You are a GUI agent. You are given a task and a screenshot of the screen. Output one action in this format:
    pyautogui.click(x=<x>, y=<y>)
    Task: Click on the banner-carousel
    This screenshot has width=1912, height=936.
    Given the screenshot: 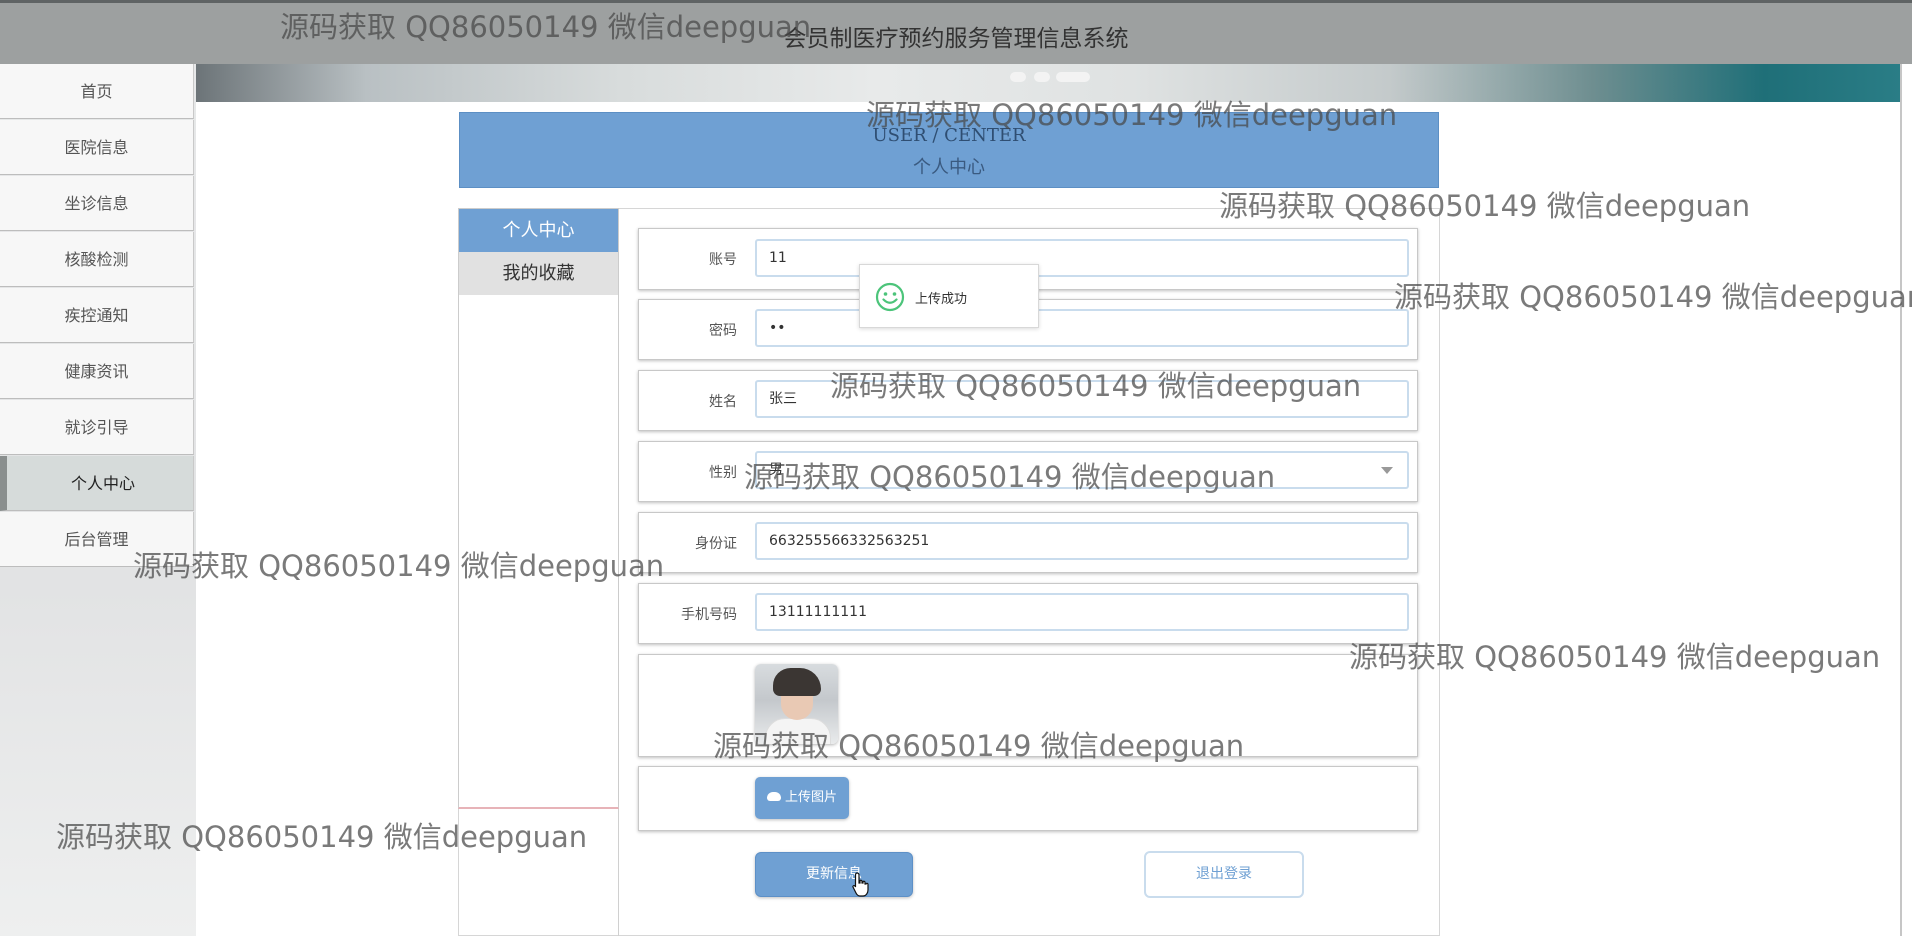 What is the action you would take?
    pyautogui.click(x=1048, y=83)
    